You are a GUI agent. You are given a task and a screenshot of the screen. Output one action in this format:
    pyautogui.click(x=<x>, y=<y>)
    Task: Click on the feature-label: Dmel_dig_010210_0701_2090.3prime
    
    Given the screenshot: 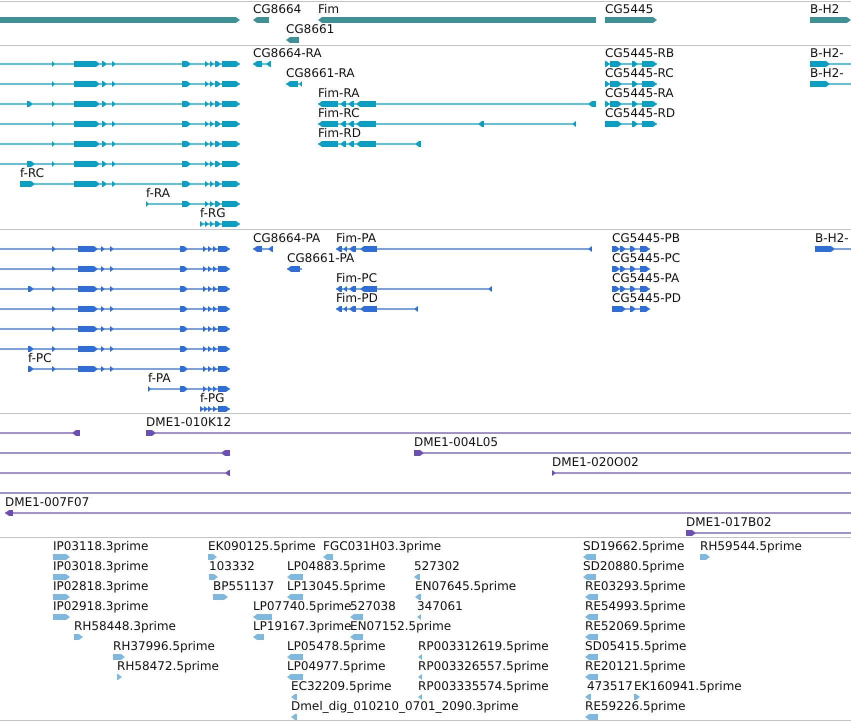 What is the action you would take?
    pyautogui.click(x=405, y=706)
    